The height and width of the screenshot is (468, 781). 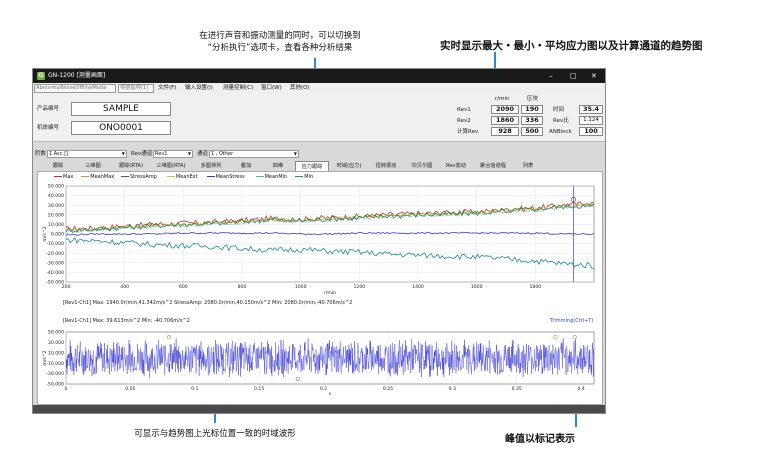 What do you see at coordinates (559, 110) in the screenshot?
I see `time-label: 时间` at bounding box center [559, 110].